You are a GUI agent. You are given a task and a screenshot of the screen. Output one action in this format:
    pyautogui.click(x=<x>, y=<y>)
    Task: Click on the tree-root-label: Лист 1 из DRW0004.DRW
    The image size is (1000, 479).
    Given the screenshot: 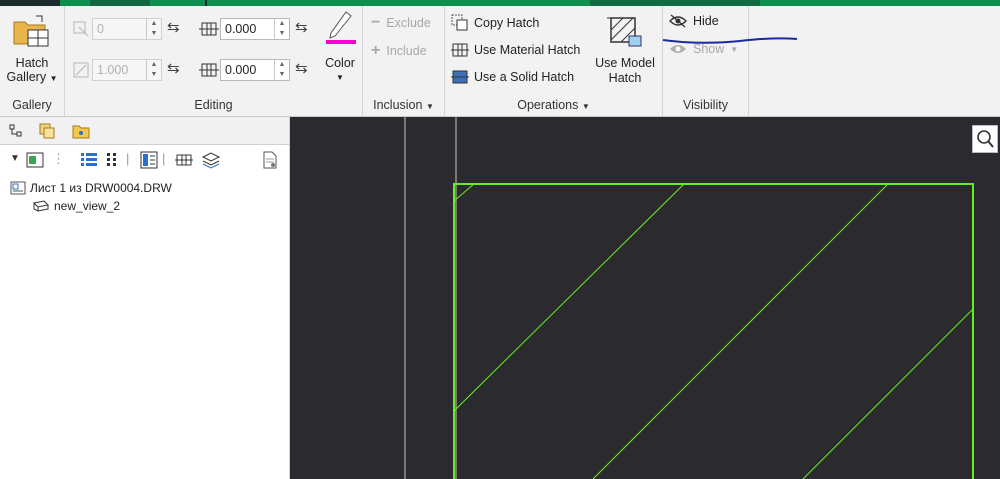 What is the action you would take?
    pyautogui.click(x=101, y=188)
    